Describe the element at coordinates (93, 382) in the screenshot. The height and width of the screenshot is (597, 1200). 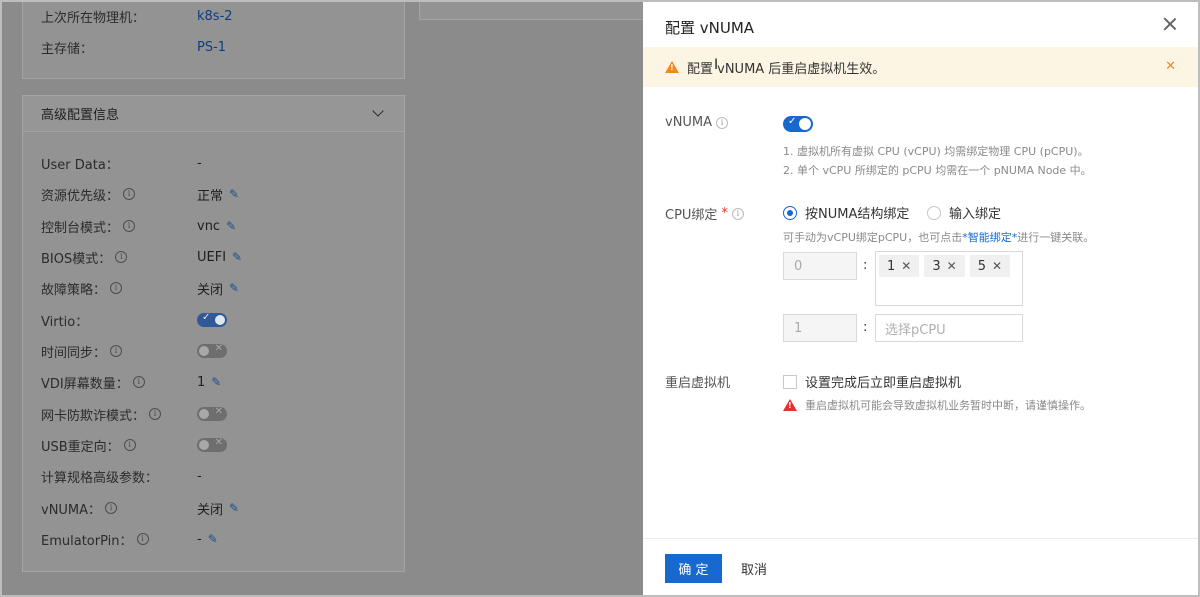
I see `bg-row-vdi: VDI屏幕数量： i` at that location.